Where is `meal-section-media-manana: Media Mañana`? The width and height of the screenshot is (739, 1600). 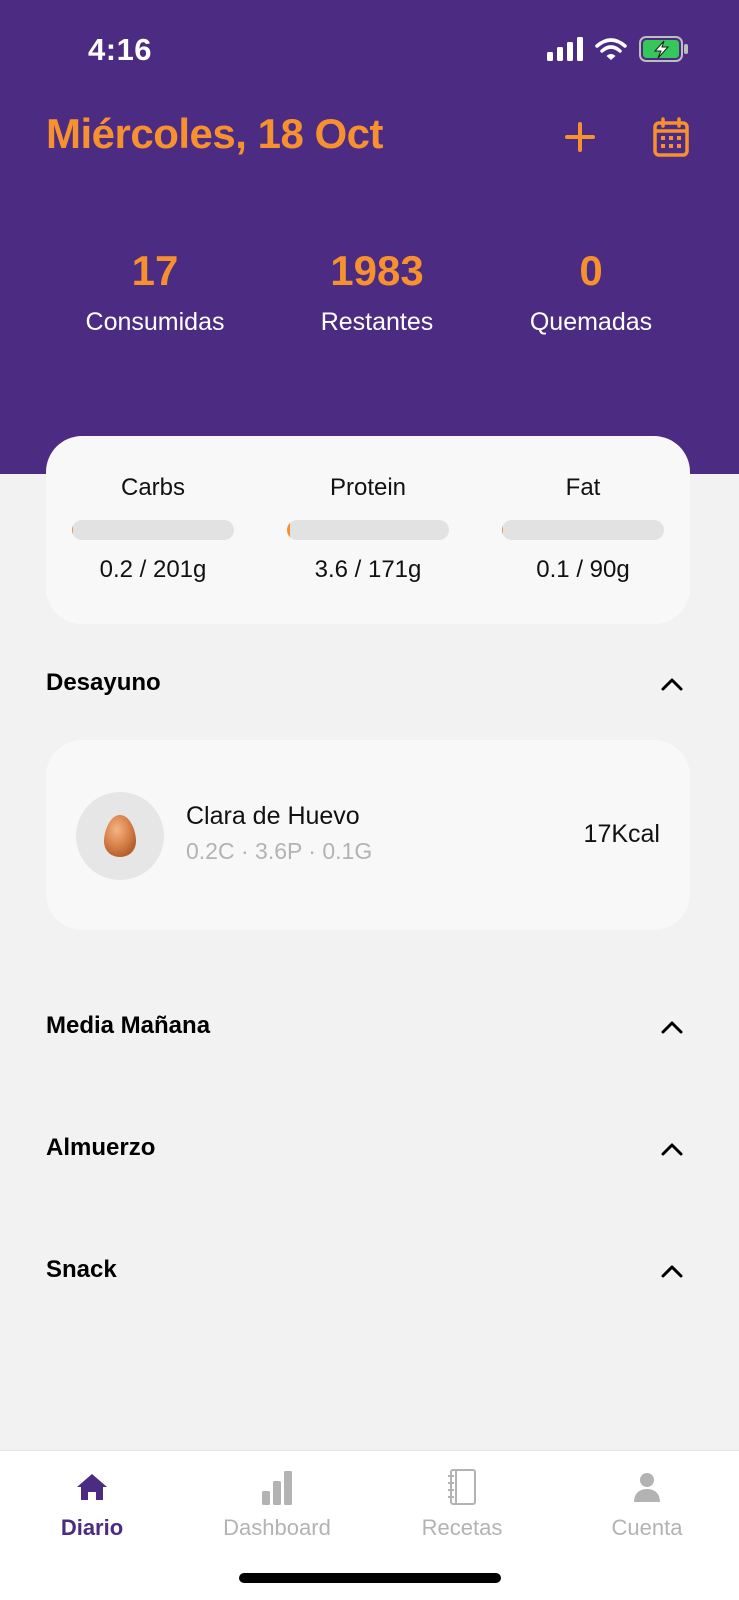
meal-section-media-manana: Media Mañana is located at coordinates (368, 1026).